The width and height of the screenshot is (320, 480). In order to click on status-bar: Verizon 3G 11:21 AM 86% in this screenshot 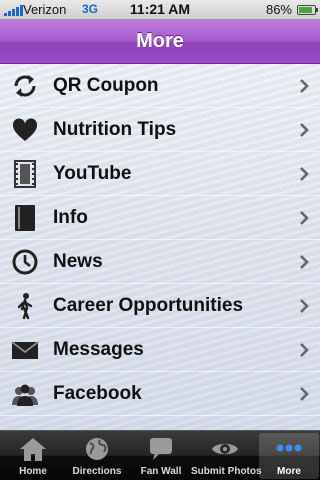, I will do `click(160, 10)`.